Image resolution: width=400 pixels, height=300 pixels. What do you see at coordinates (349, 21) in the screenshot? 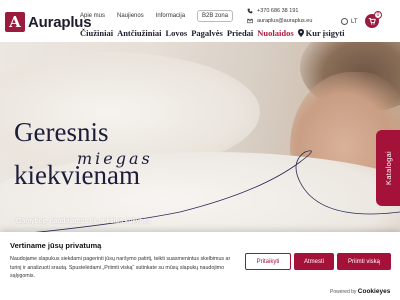
I see `language-selector: LT` at bounding box center [349, 21].